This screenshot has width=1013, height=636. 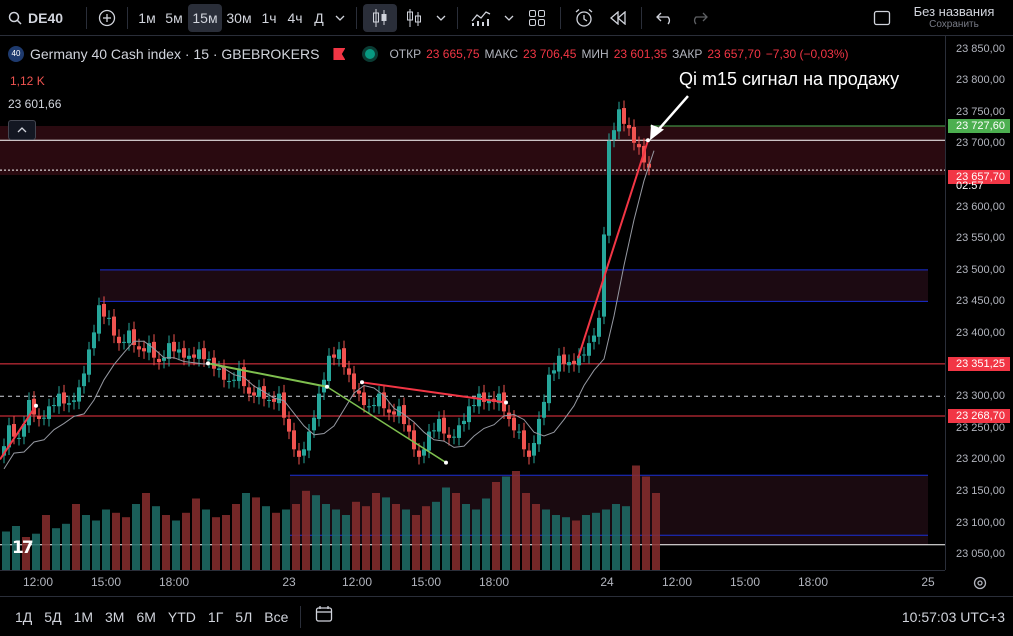 What do you see at coordinates (979, 415) in the screenshot?
I see `price-tag-level-2: 23 268,70` at bounding box center [979, 415].